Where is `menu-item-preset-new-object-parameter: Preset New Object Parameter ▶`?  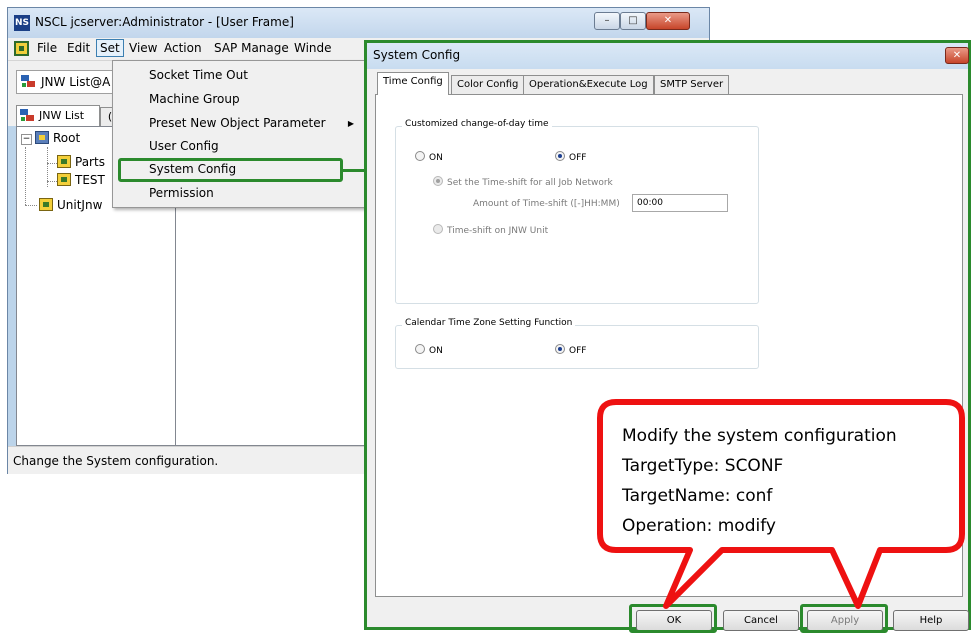
menu-item-preset-new-object-parameter: Preset New Object Parameter ▶ is located at coordinates (239, 123).